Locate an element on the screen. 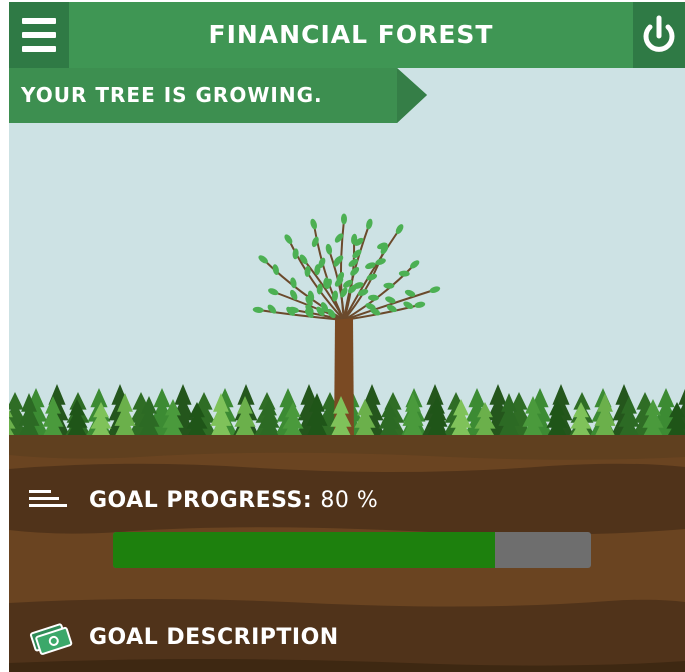  goal-progress-title: GOAL PROGRESS: is located at coordinates (201, 500).